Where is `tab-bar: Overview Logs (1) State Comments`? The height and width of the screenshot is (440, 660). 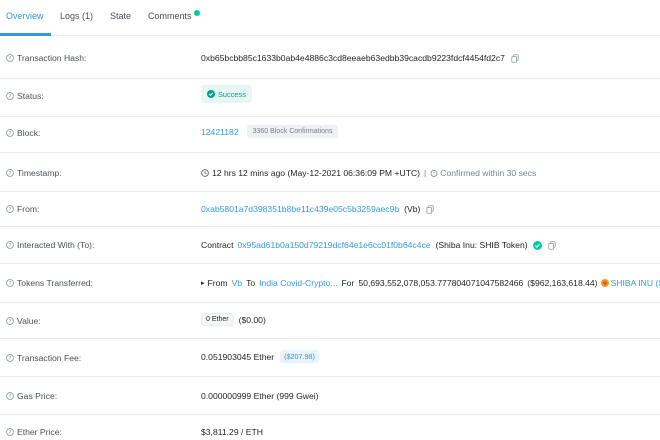
tab-bar: Overview Logs (1) State Comments is located at coordinates (330, 18).